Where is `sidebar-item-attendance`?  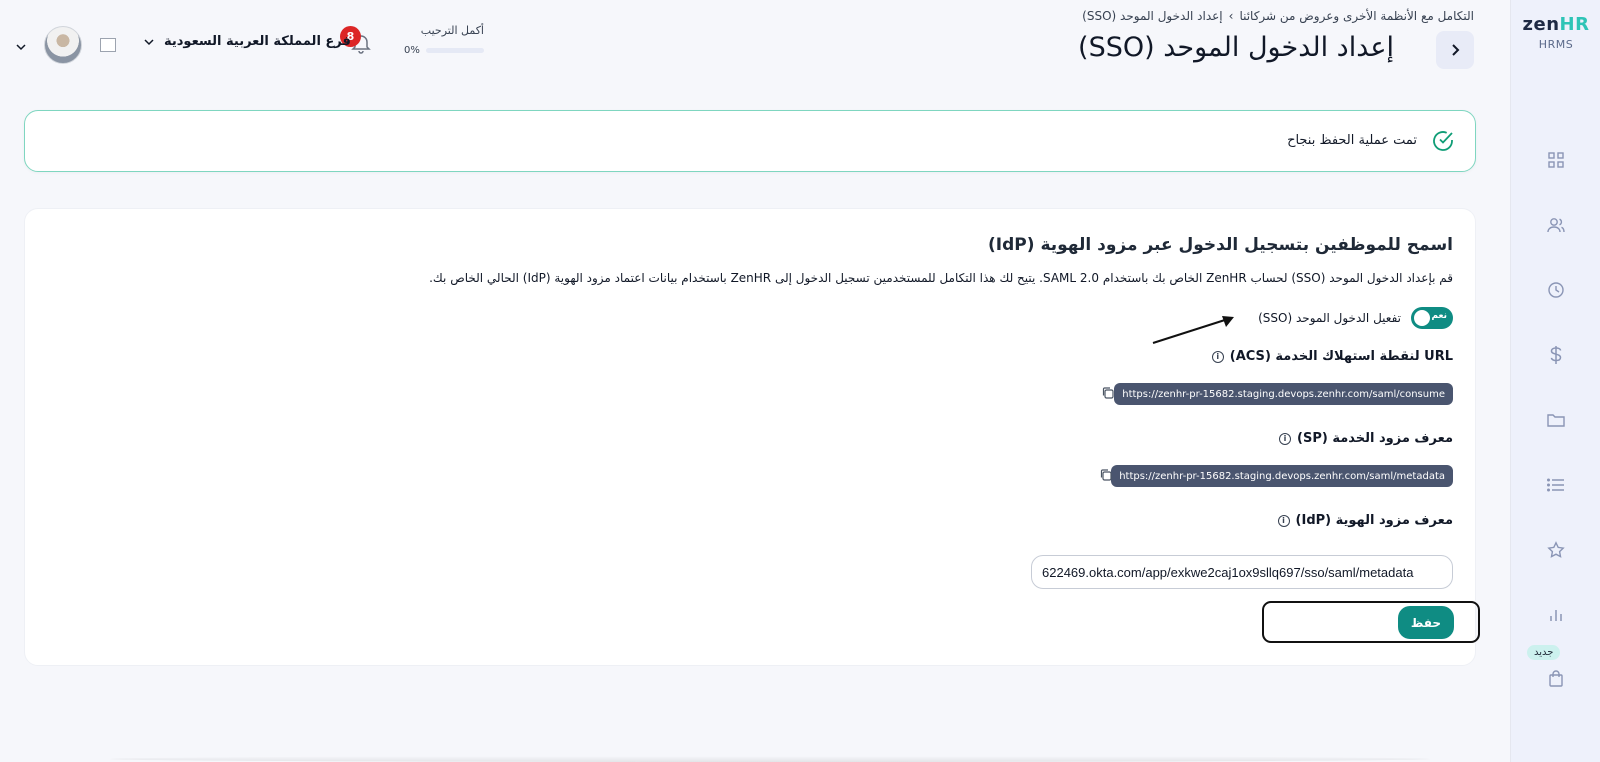
sidebar-item-attendance is located at coordinates (1556, 290).